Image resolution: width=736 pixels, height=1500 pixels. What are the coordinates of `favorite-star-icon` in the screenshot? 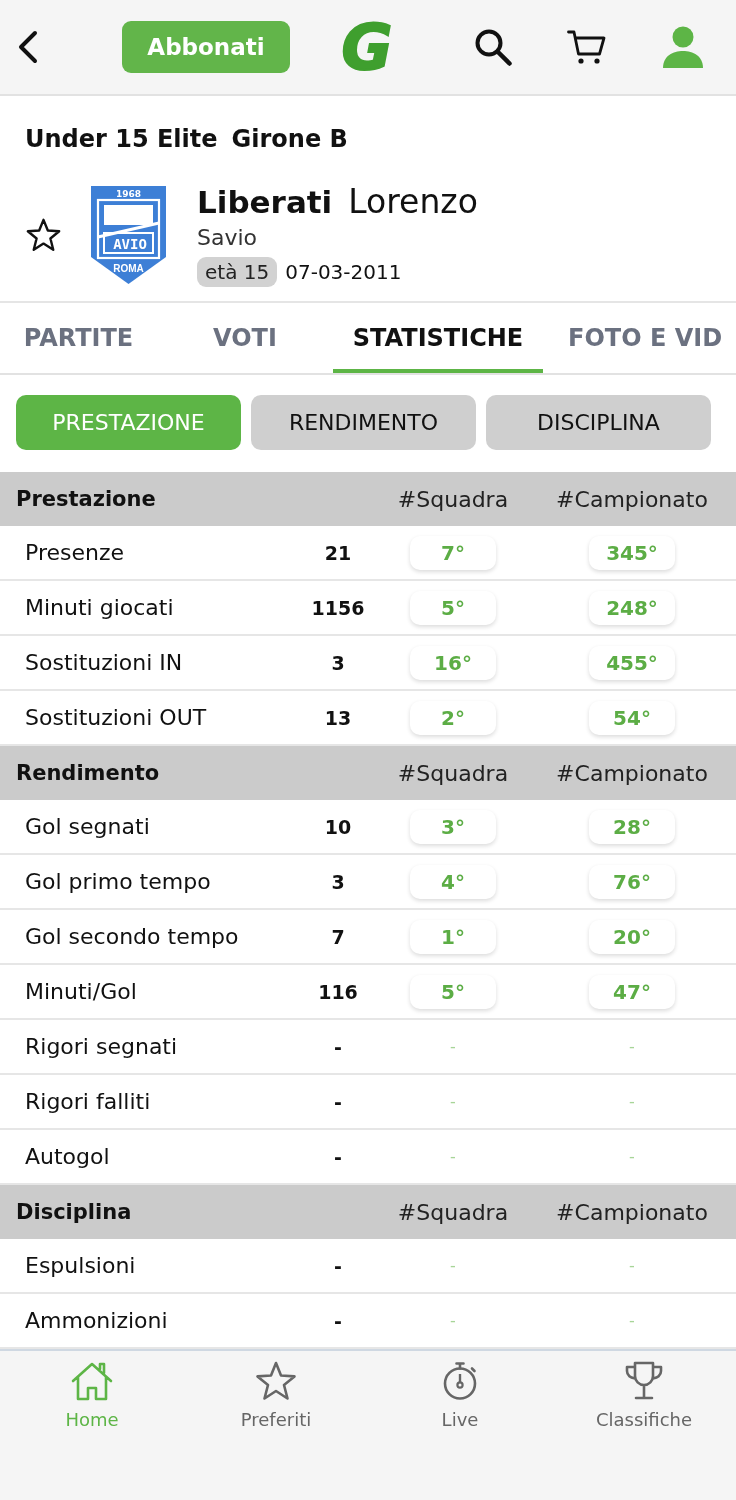 It's located at (43, 235).